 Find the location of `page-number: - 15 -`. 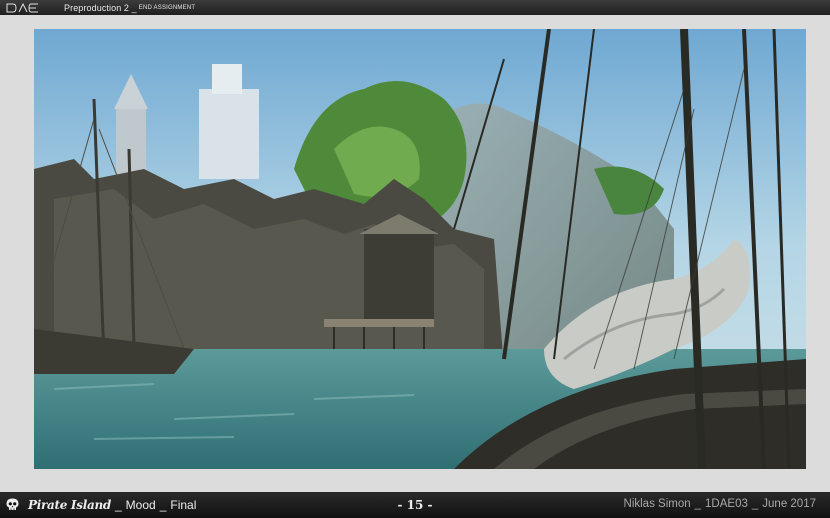

page-number: - 15 - is located at coordinates (415, 505).